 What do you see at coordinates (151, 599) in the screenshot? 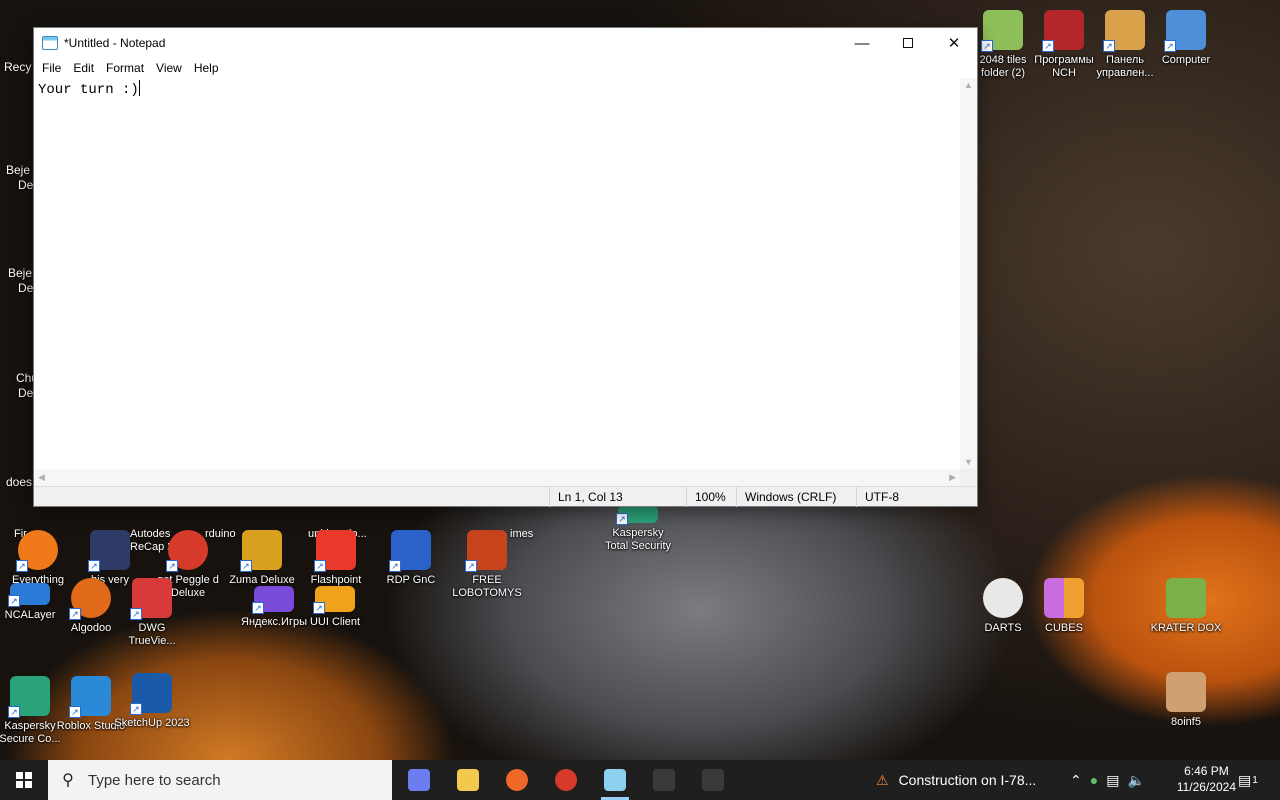
I see `dwg-icon: ↗` at bounding box center [151, 599].